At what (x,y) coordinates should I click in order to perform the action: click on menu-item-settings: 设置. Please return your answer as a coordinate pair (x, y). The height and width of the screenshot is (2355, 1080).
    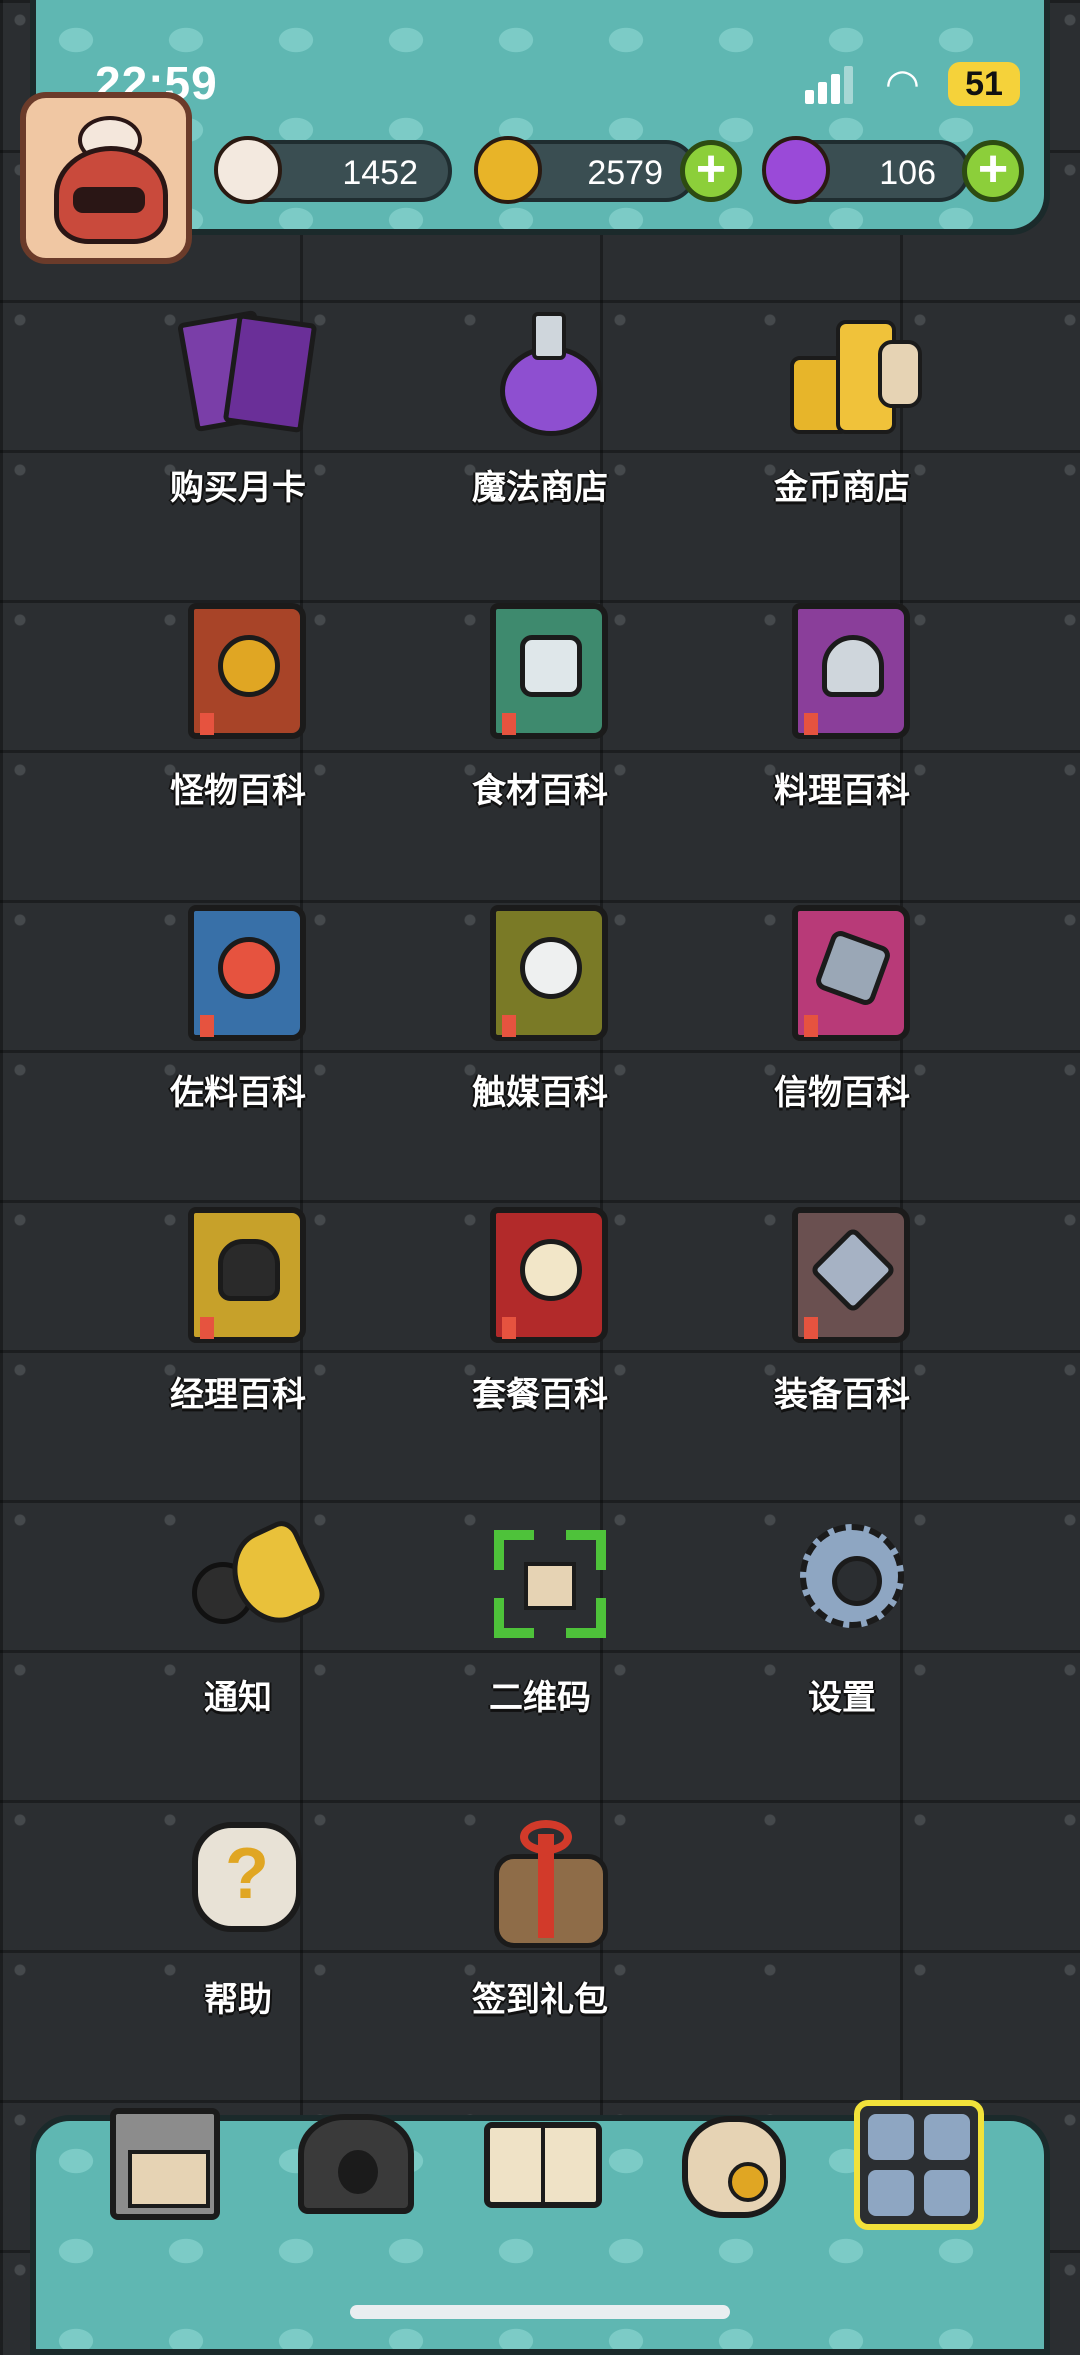
    Looking at the image, I should click on (842, 1632).